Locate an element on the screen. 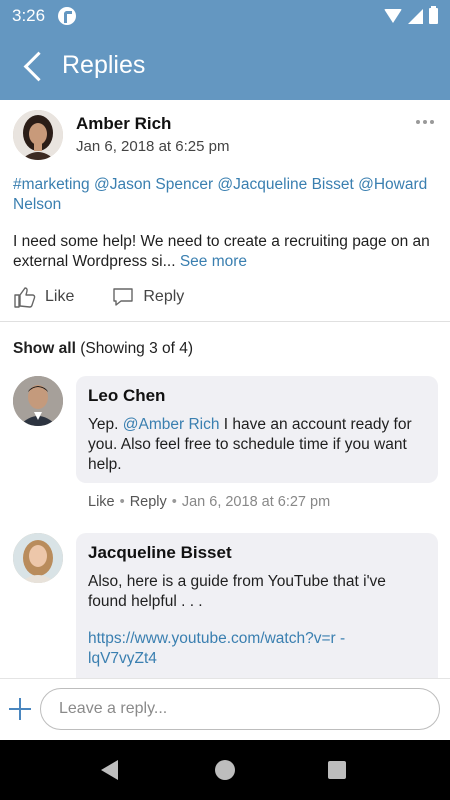  reply-composer is located at coordinates (225, 709).